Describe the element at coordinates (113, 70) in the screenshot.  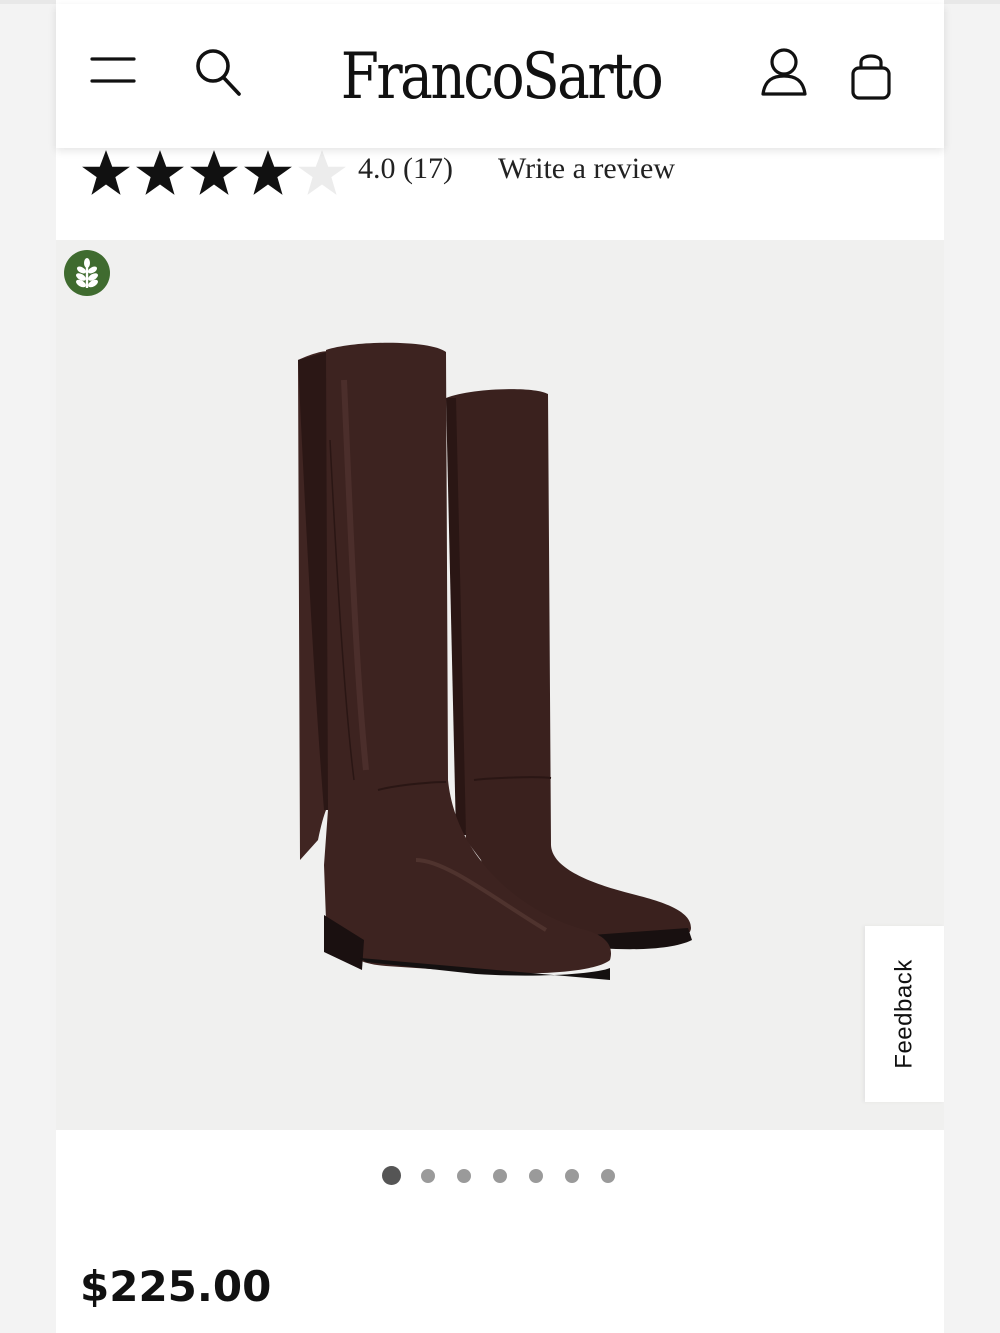
I see `hamburger-menu-icon` at that location.